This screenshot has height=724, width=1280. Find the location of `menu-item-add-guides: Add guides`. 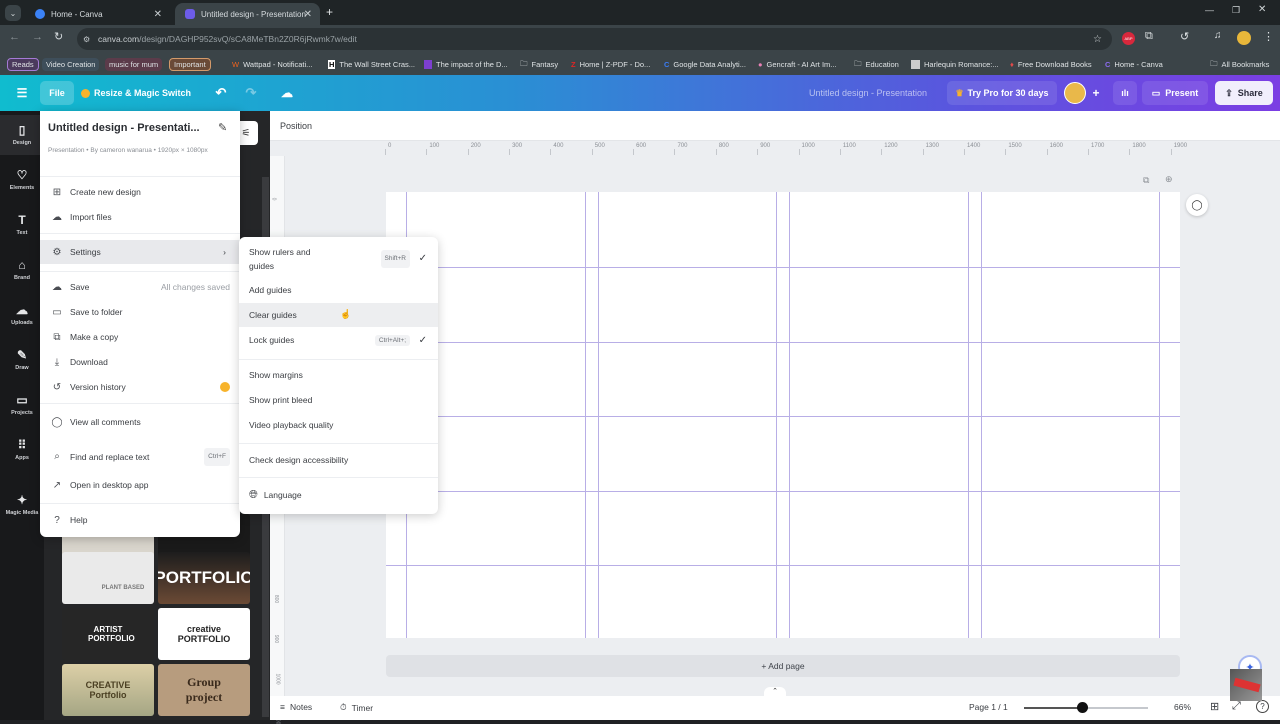

menu-item-add-guides: Add guides is located at coordinates (338, 290).